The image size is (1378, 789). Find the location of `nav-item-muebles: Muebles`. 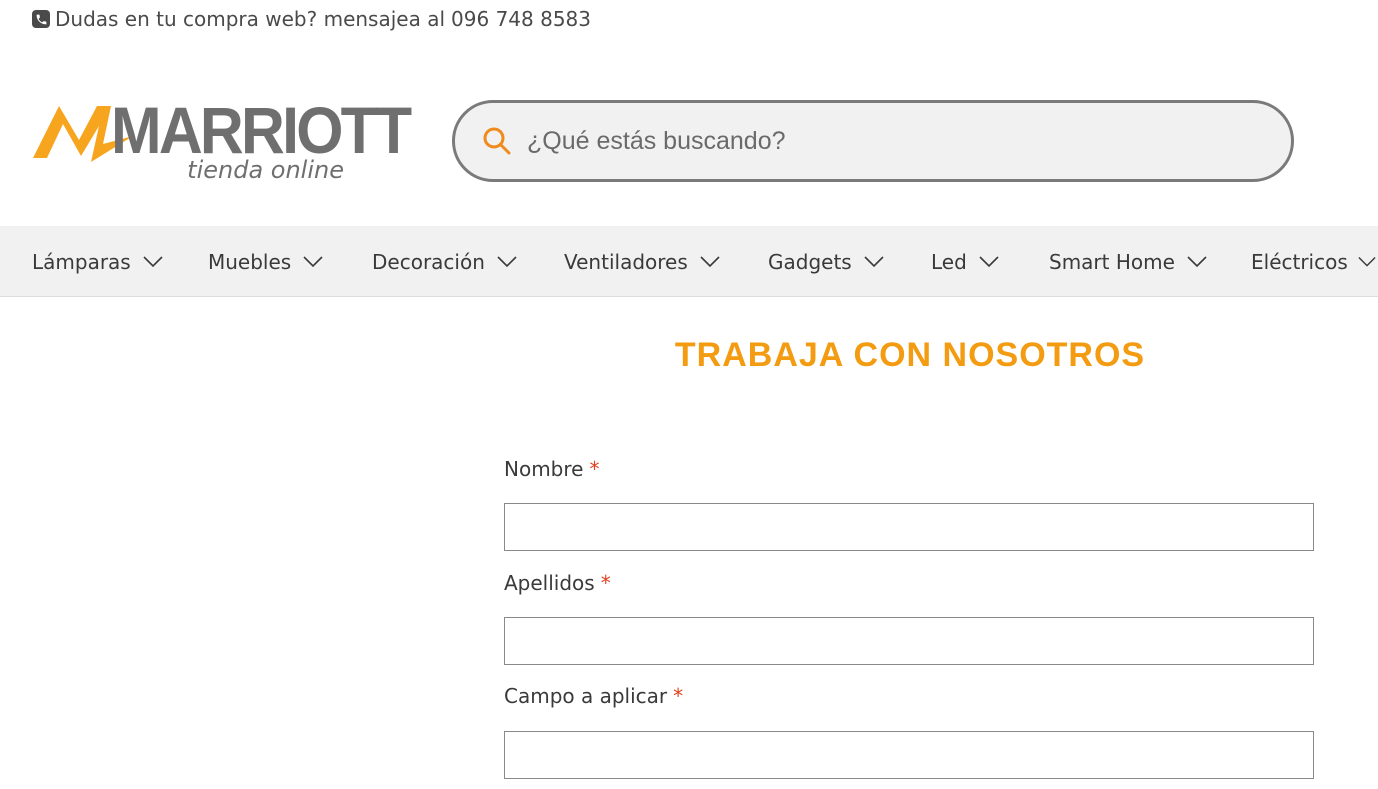

nav-item-muebles: Muebles is located at coordinates (265, 261).